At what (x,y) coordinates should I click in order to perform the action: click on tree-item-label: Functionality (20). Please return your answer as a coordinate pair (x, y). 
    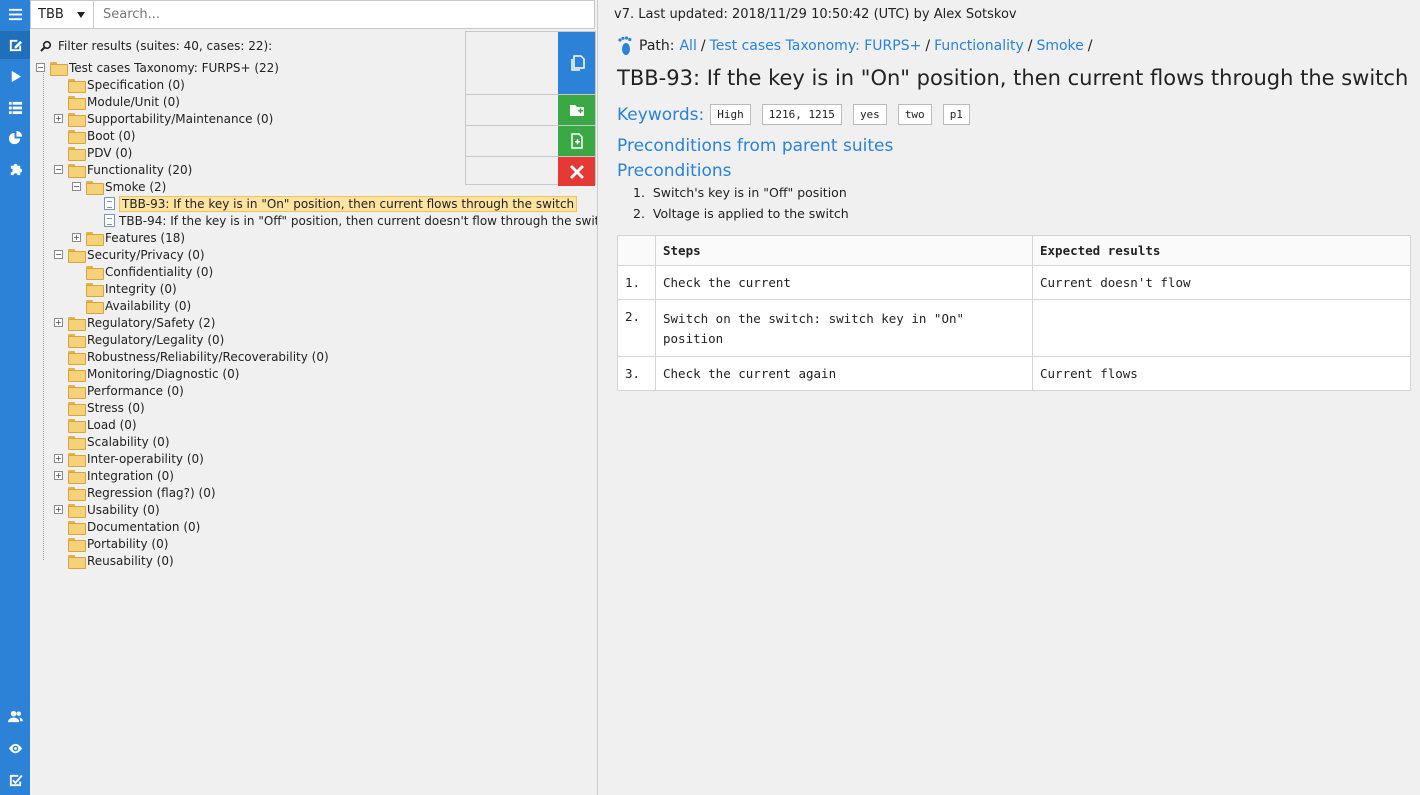
    Looking at the image, I should click on (140, 169).